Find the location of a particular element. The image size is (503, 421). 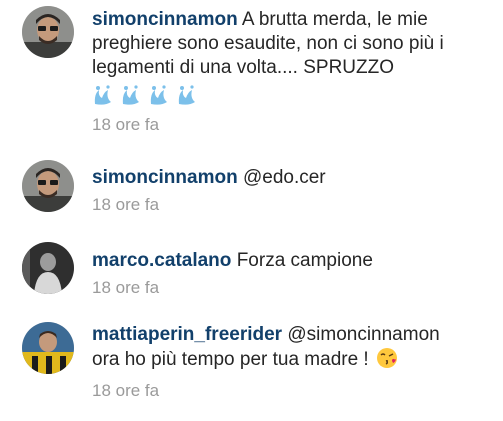

comment-text: ora ho più tempo per tua madre ! is located at coordinates (230, 359).